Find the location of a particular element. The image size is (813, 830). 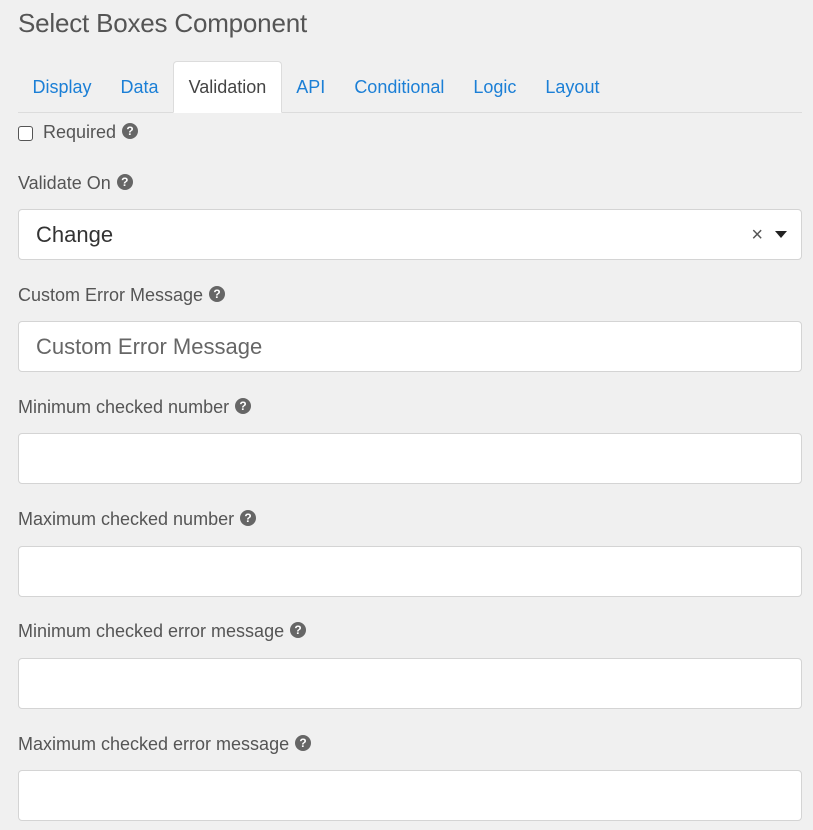

required-checkbox is located at coordinates (25, 133).